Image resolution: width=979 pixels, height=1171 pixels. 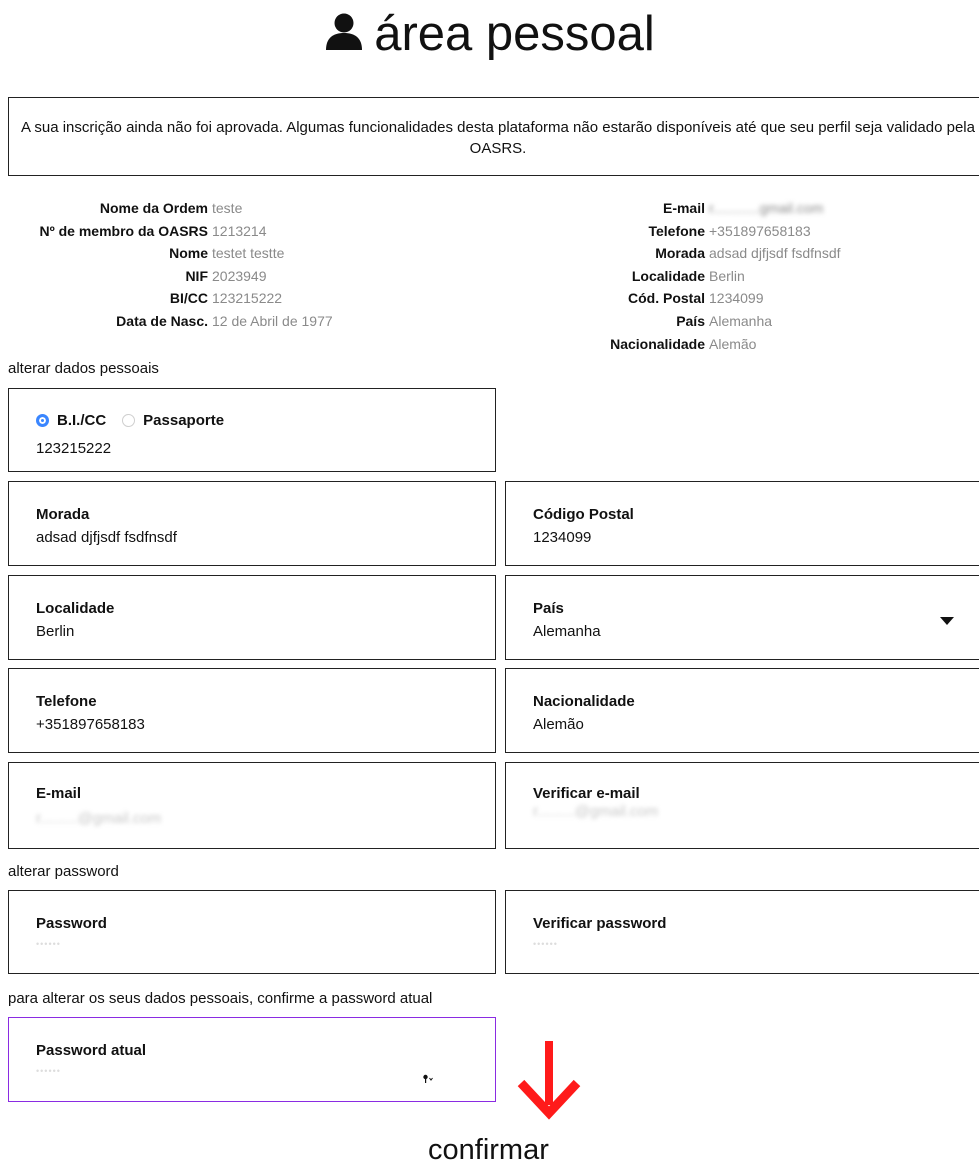 What do you see at coordinates (548, 608) in the screenshot?
I see `pais-label: País` at bounding box center [548, 608].